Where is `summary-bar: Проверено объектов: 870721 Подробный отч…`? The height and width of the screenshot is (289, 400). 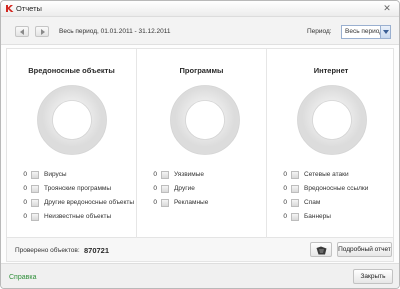
summary-bar: Проверено объектов: 870721 Подробный отч… is located at coordinates (200, 250).